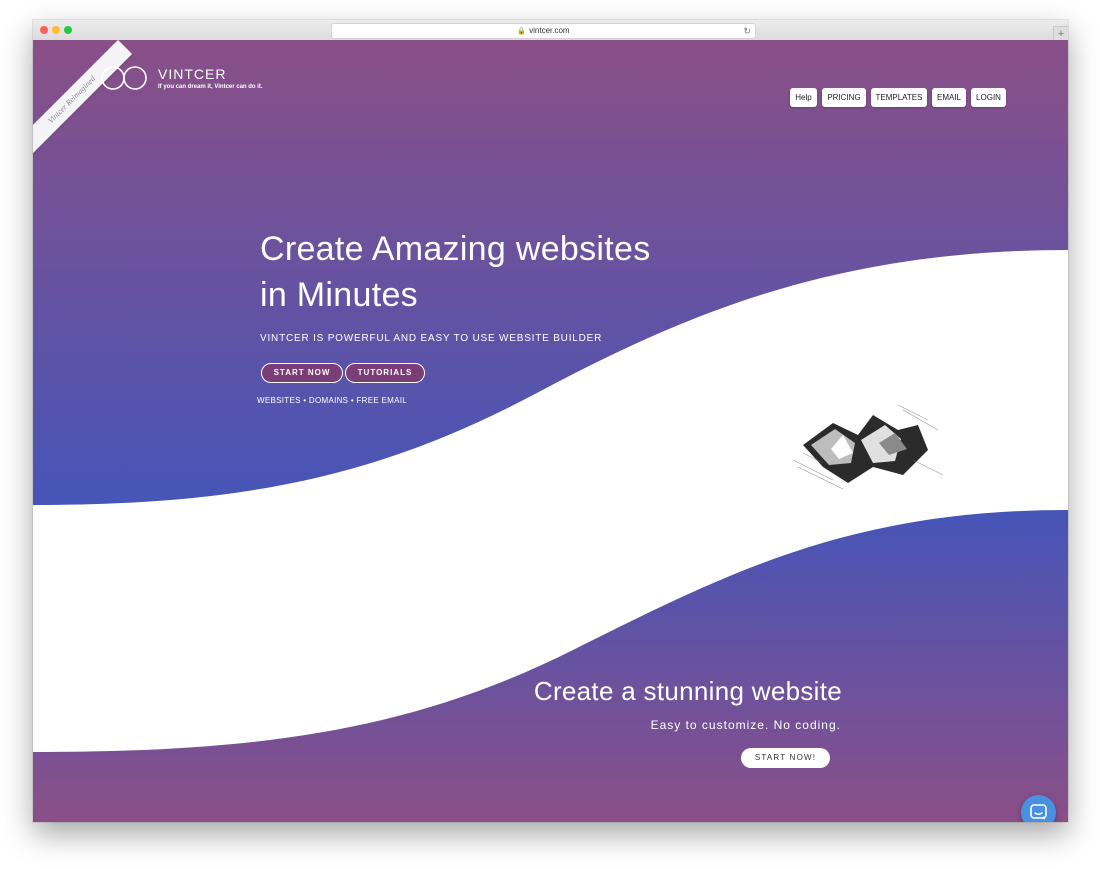 Image resolution: width=1100 pixels, height=869 pixels. What do you see at coordinates (302, 373) in the screenshot?
I see `start-now-button: START NOW` at bounding box center [302, 373].